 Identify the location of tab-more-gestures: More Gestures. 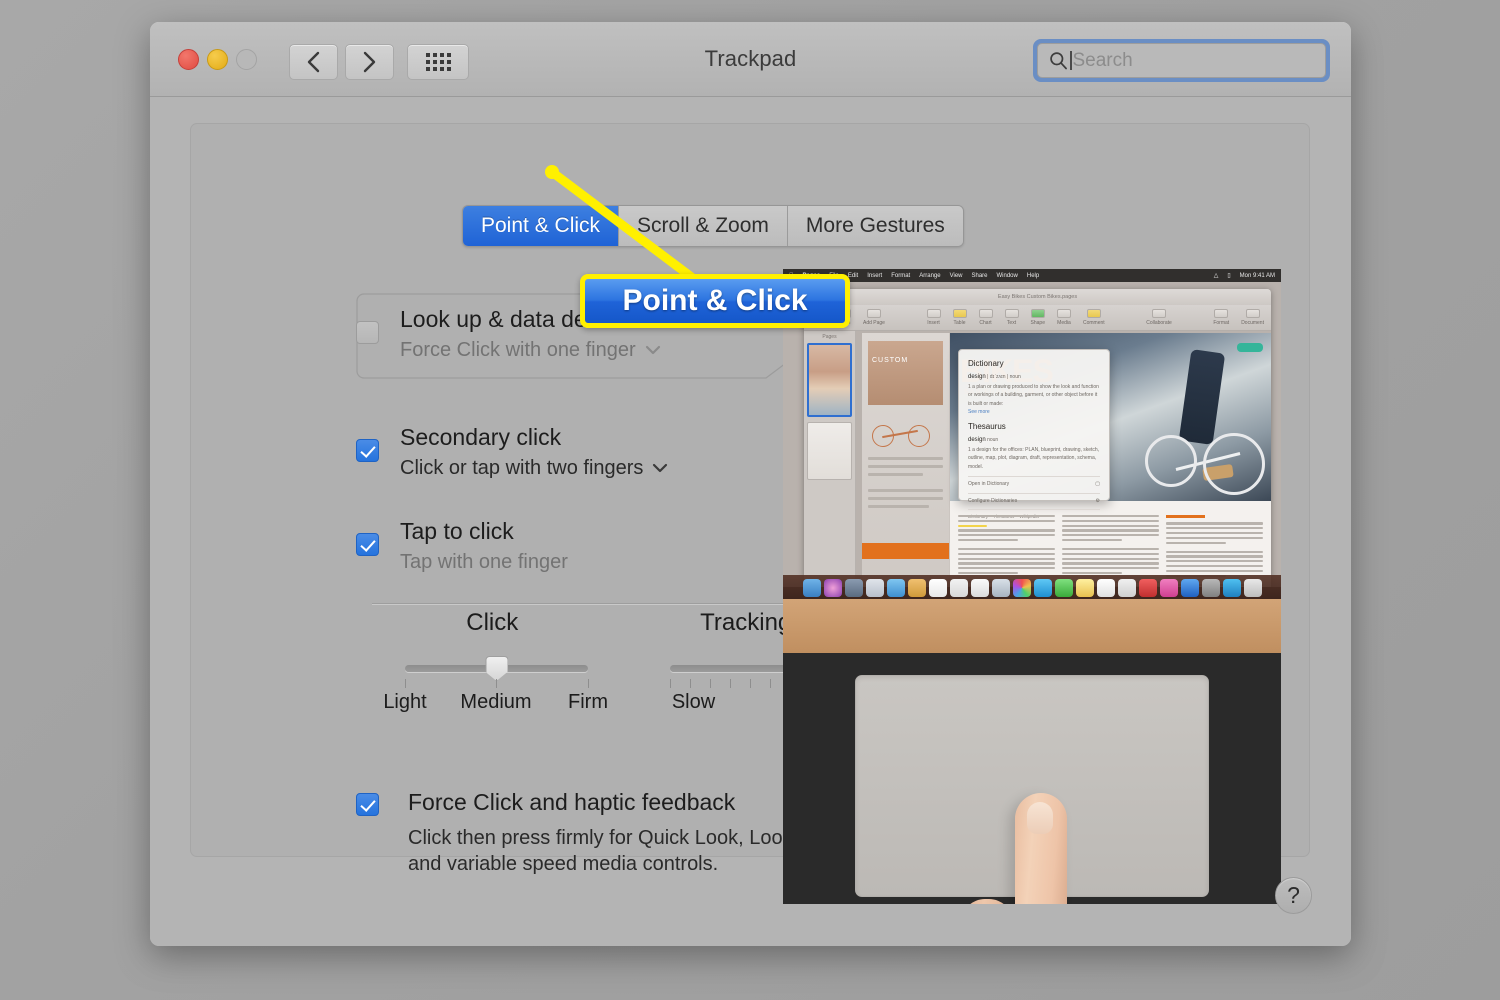
(875, 226).